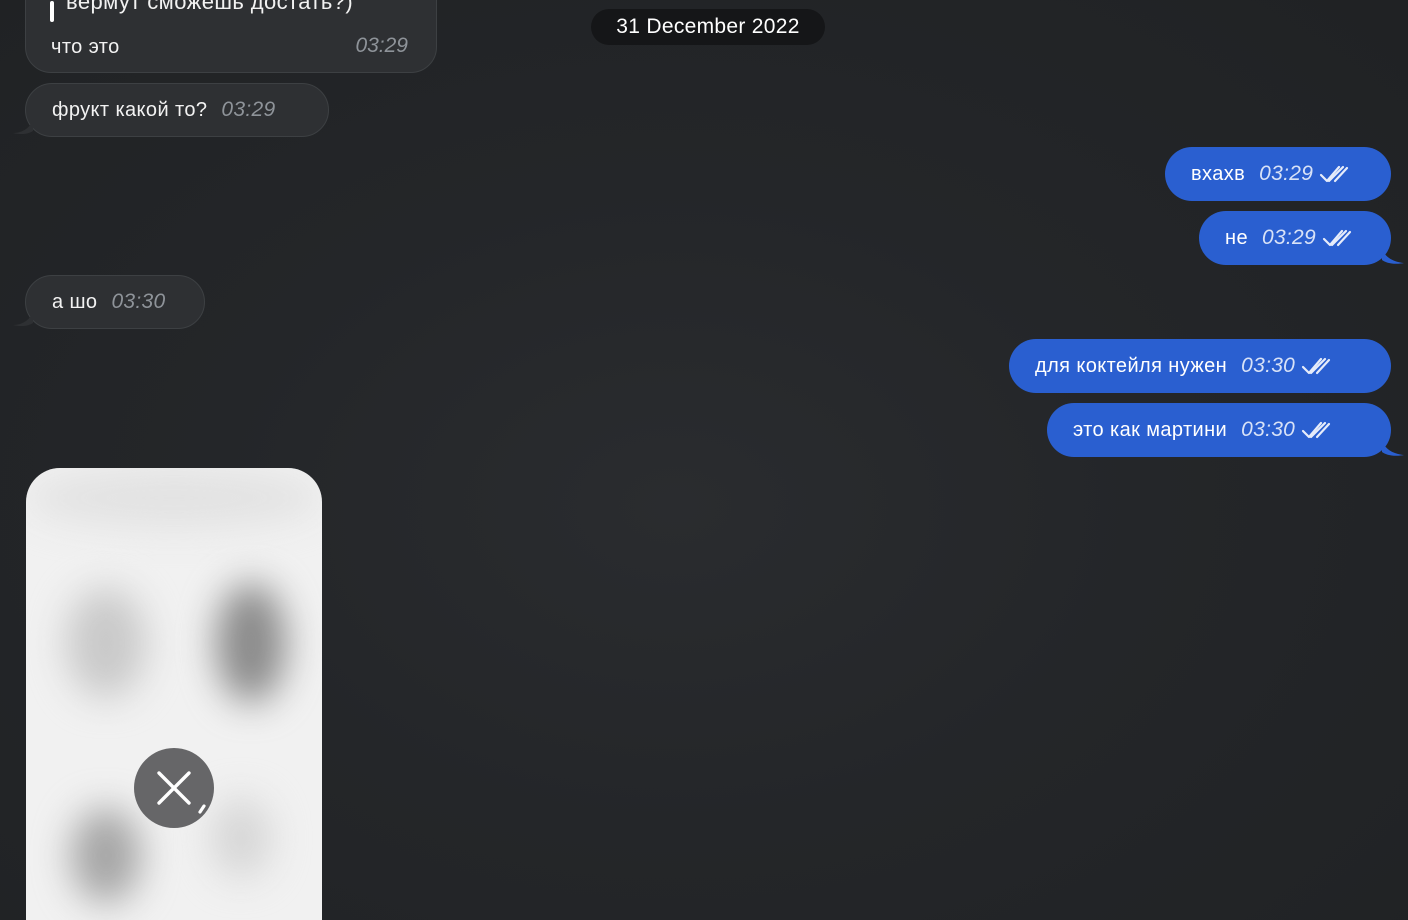 The height and width of the screenshot is (920, 1408). Describe the element at coordinates (75, 301) in the screenshot. I see `message-text: а шо` at that location.